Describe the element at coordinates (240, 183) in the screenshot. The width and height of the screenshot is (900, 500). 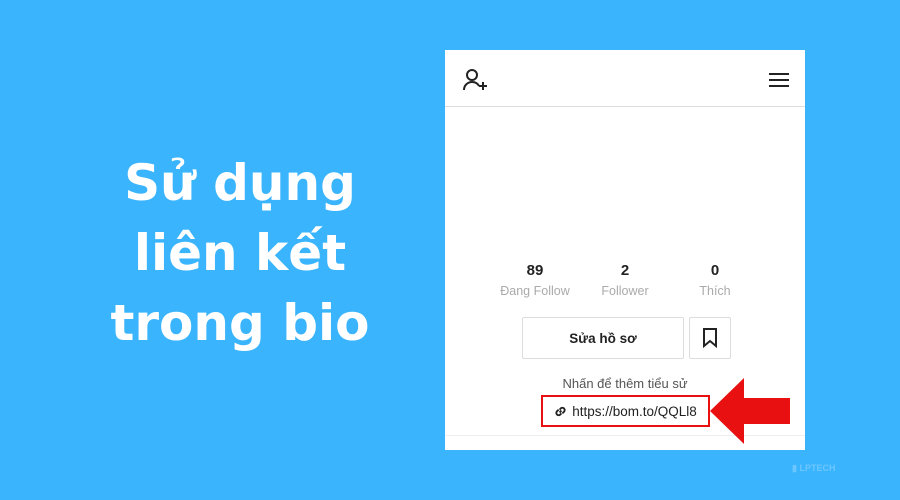
I see `headline-line: Sử dụng` at that location.